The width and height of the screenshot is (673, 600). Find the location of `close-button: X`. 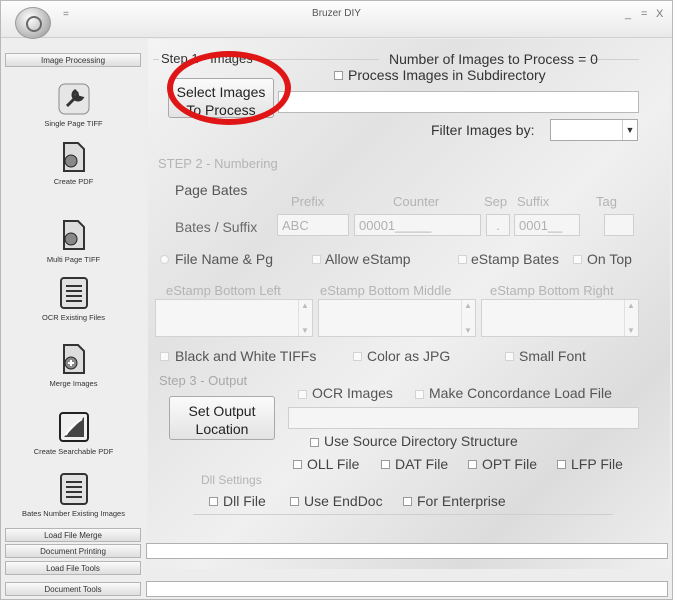

close-button: X is located at coordinates (659, 14).